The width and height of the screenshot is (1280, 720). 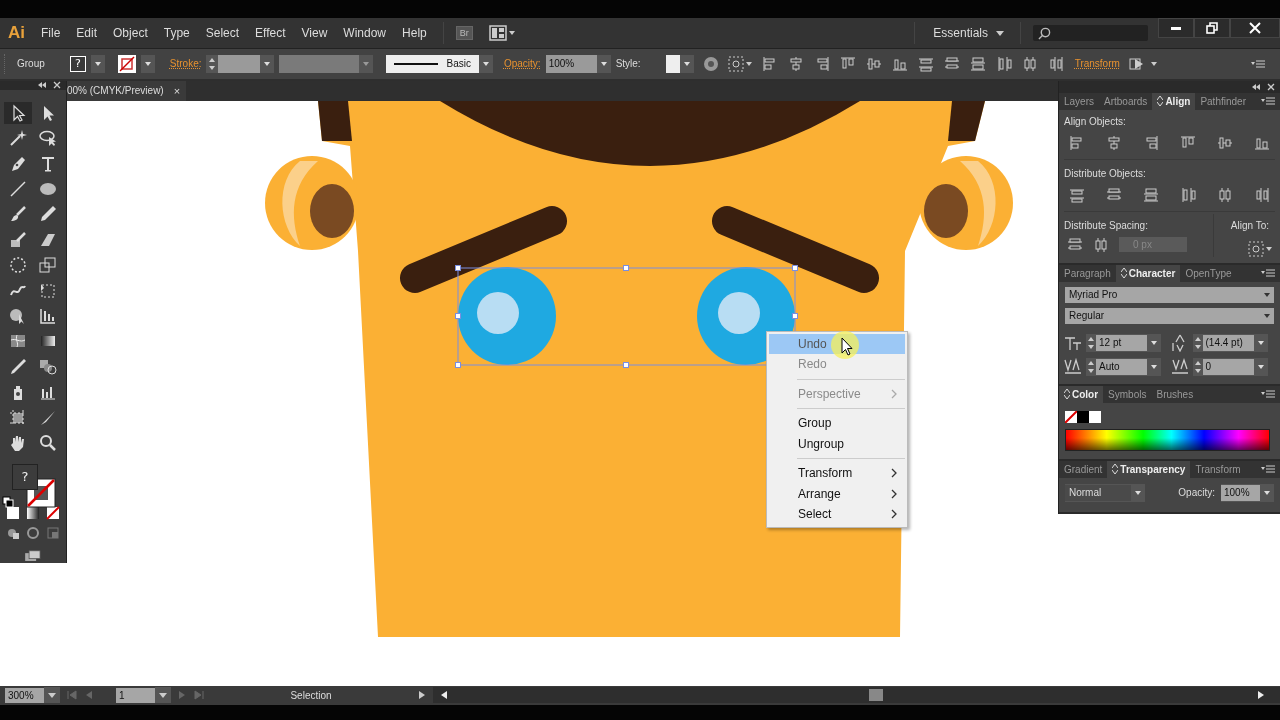 I want to click on workspace-switcher: Essentials, so click(x=968, y=33).